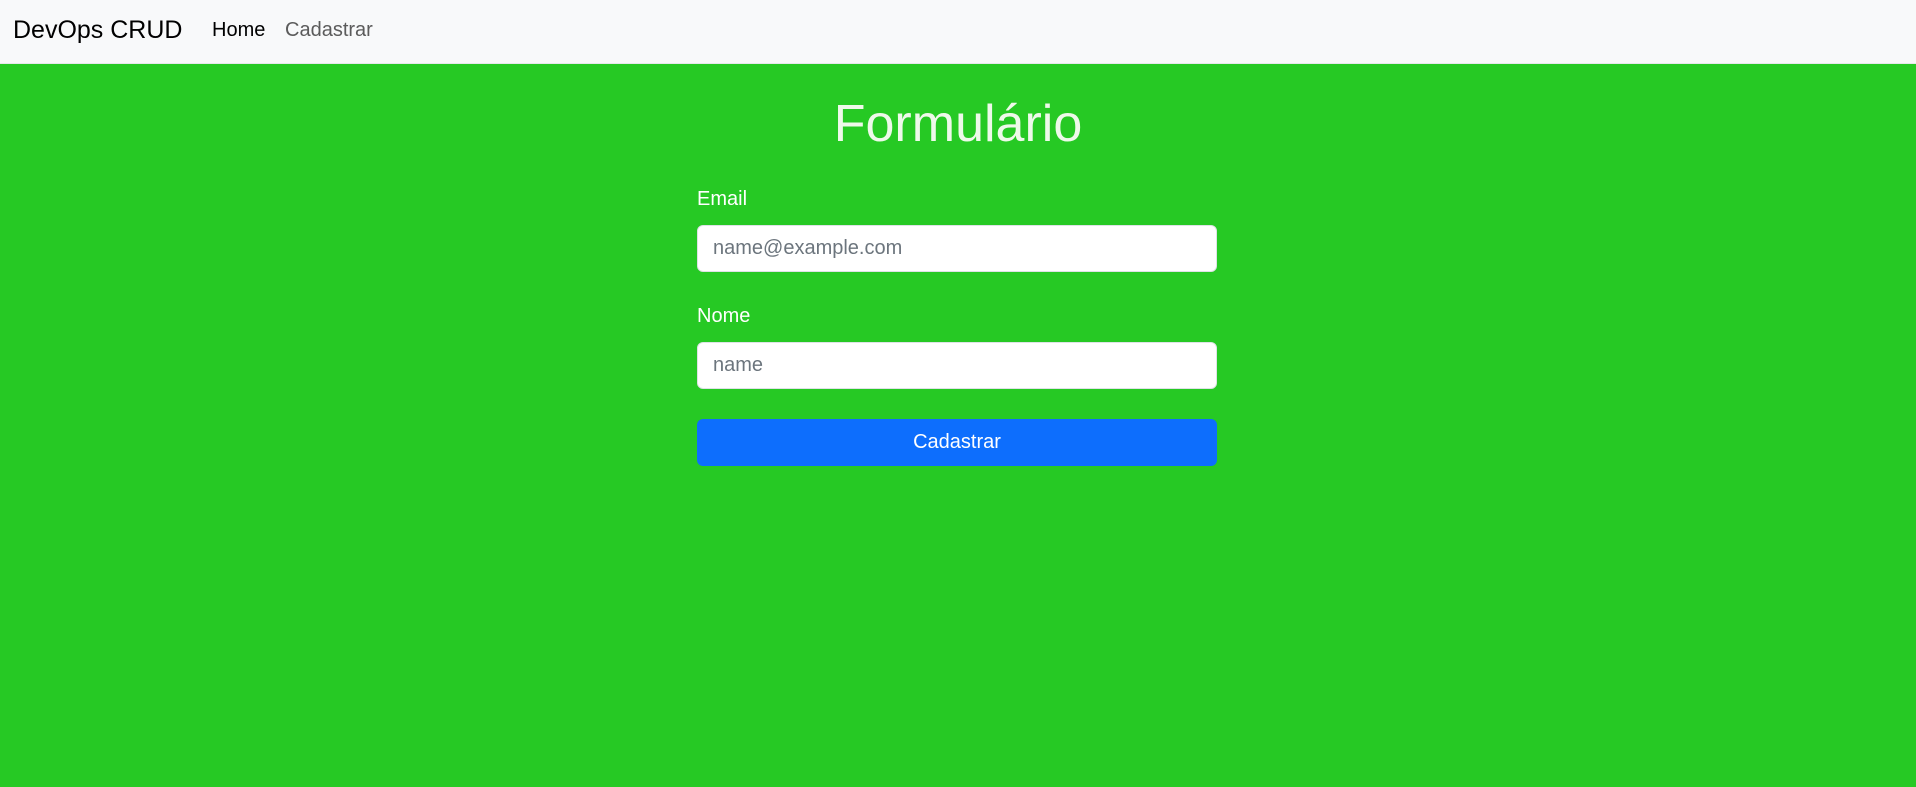  I want to click on email-label: Email, so click(722, 199).